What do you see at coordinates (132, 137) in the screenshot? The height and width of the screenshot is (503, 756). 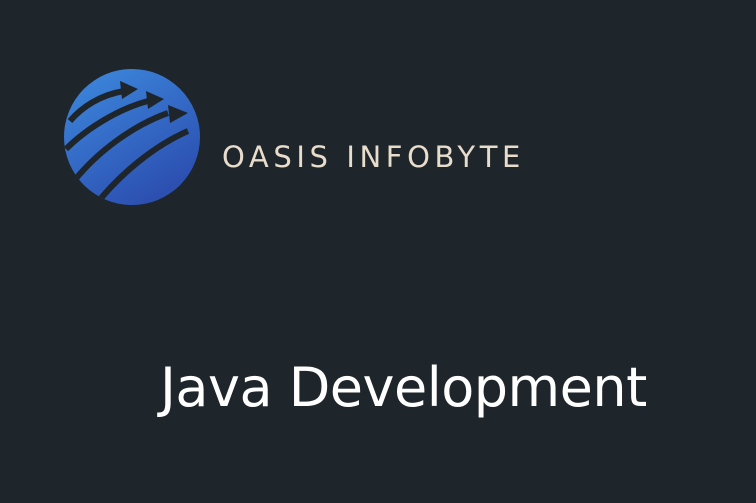 I see `rising-arrows-globe-icon` at bounding box center [132, 137].